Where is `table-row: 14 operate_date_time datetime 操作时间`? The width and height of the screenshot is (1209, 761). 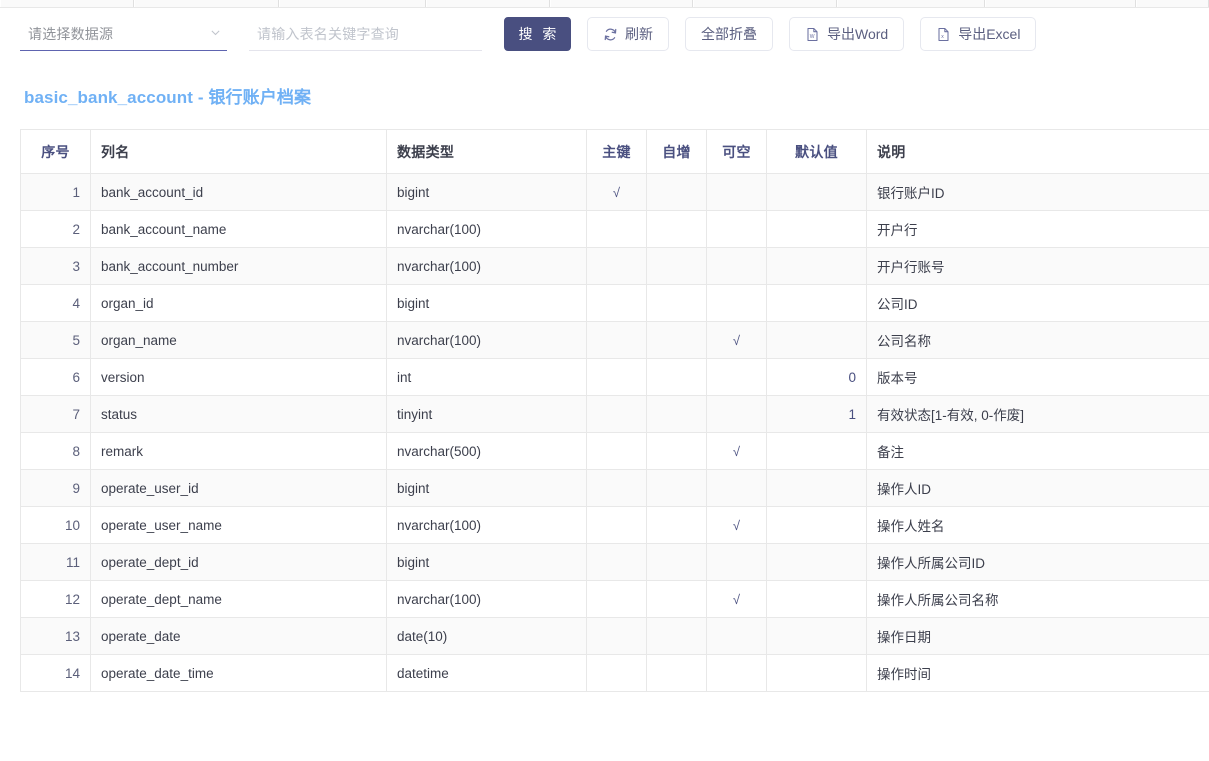
table-row: 14 operate_date_time datetime 操作时间 is located at coordinates (614, 673).